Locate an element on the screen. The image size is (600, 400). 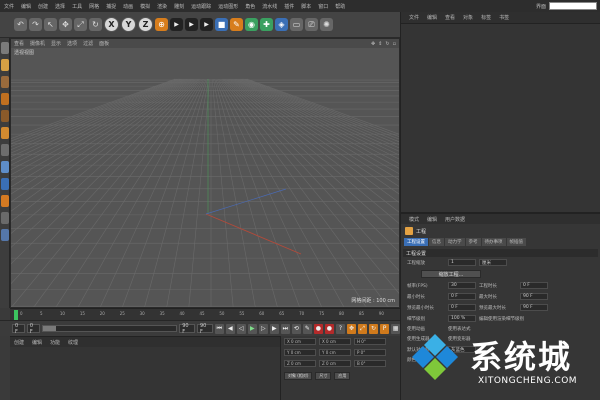
go-to-end-icon: ⏭ is located at coordinates (285, 328).